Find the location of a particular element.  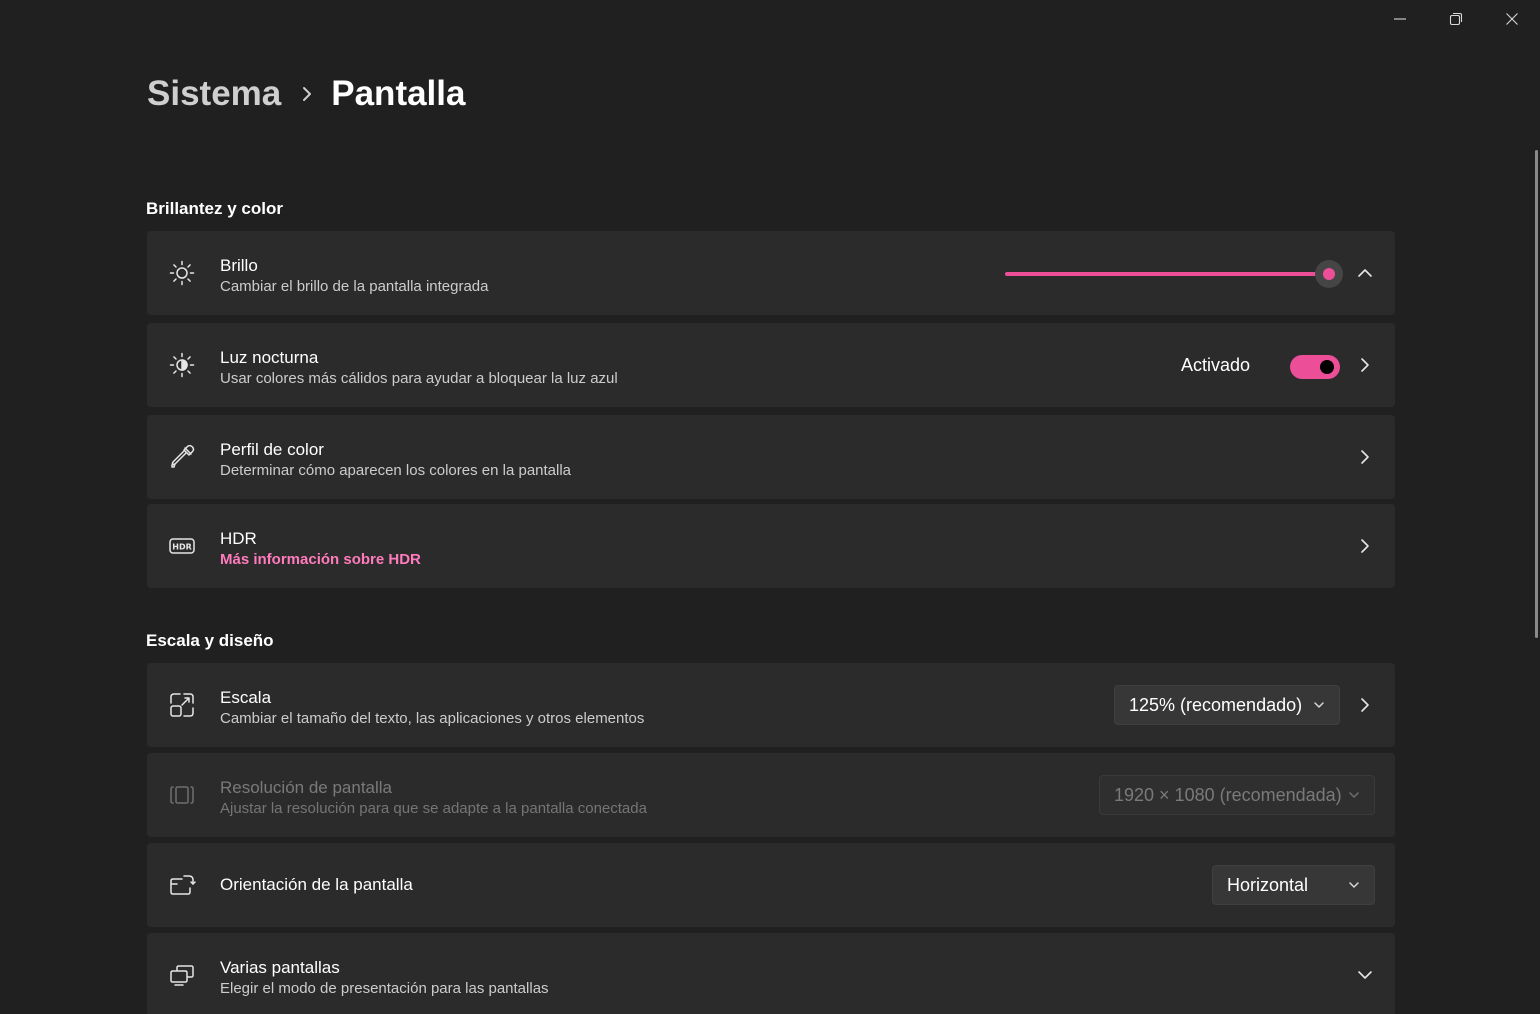

night-light-toggle is located at coordinates (1315, 367).